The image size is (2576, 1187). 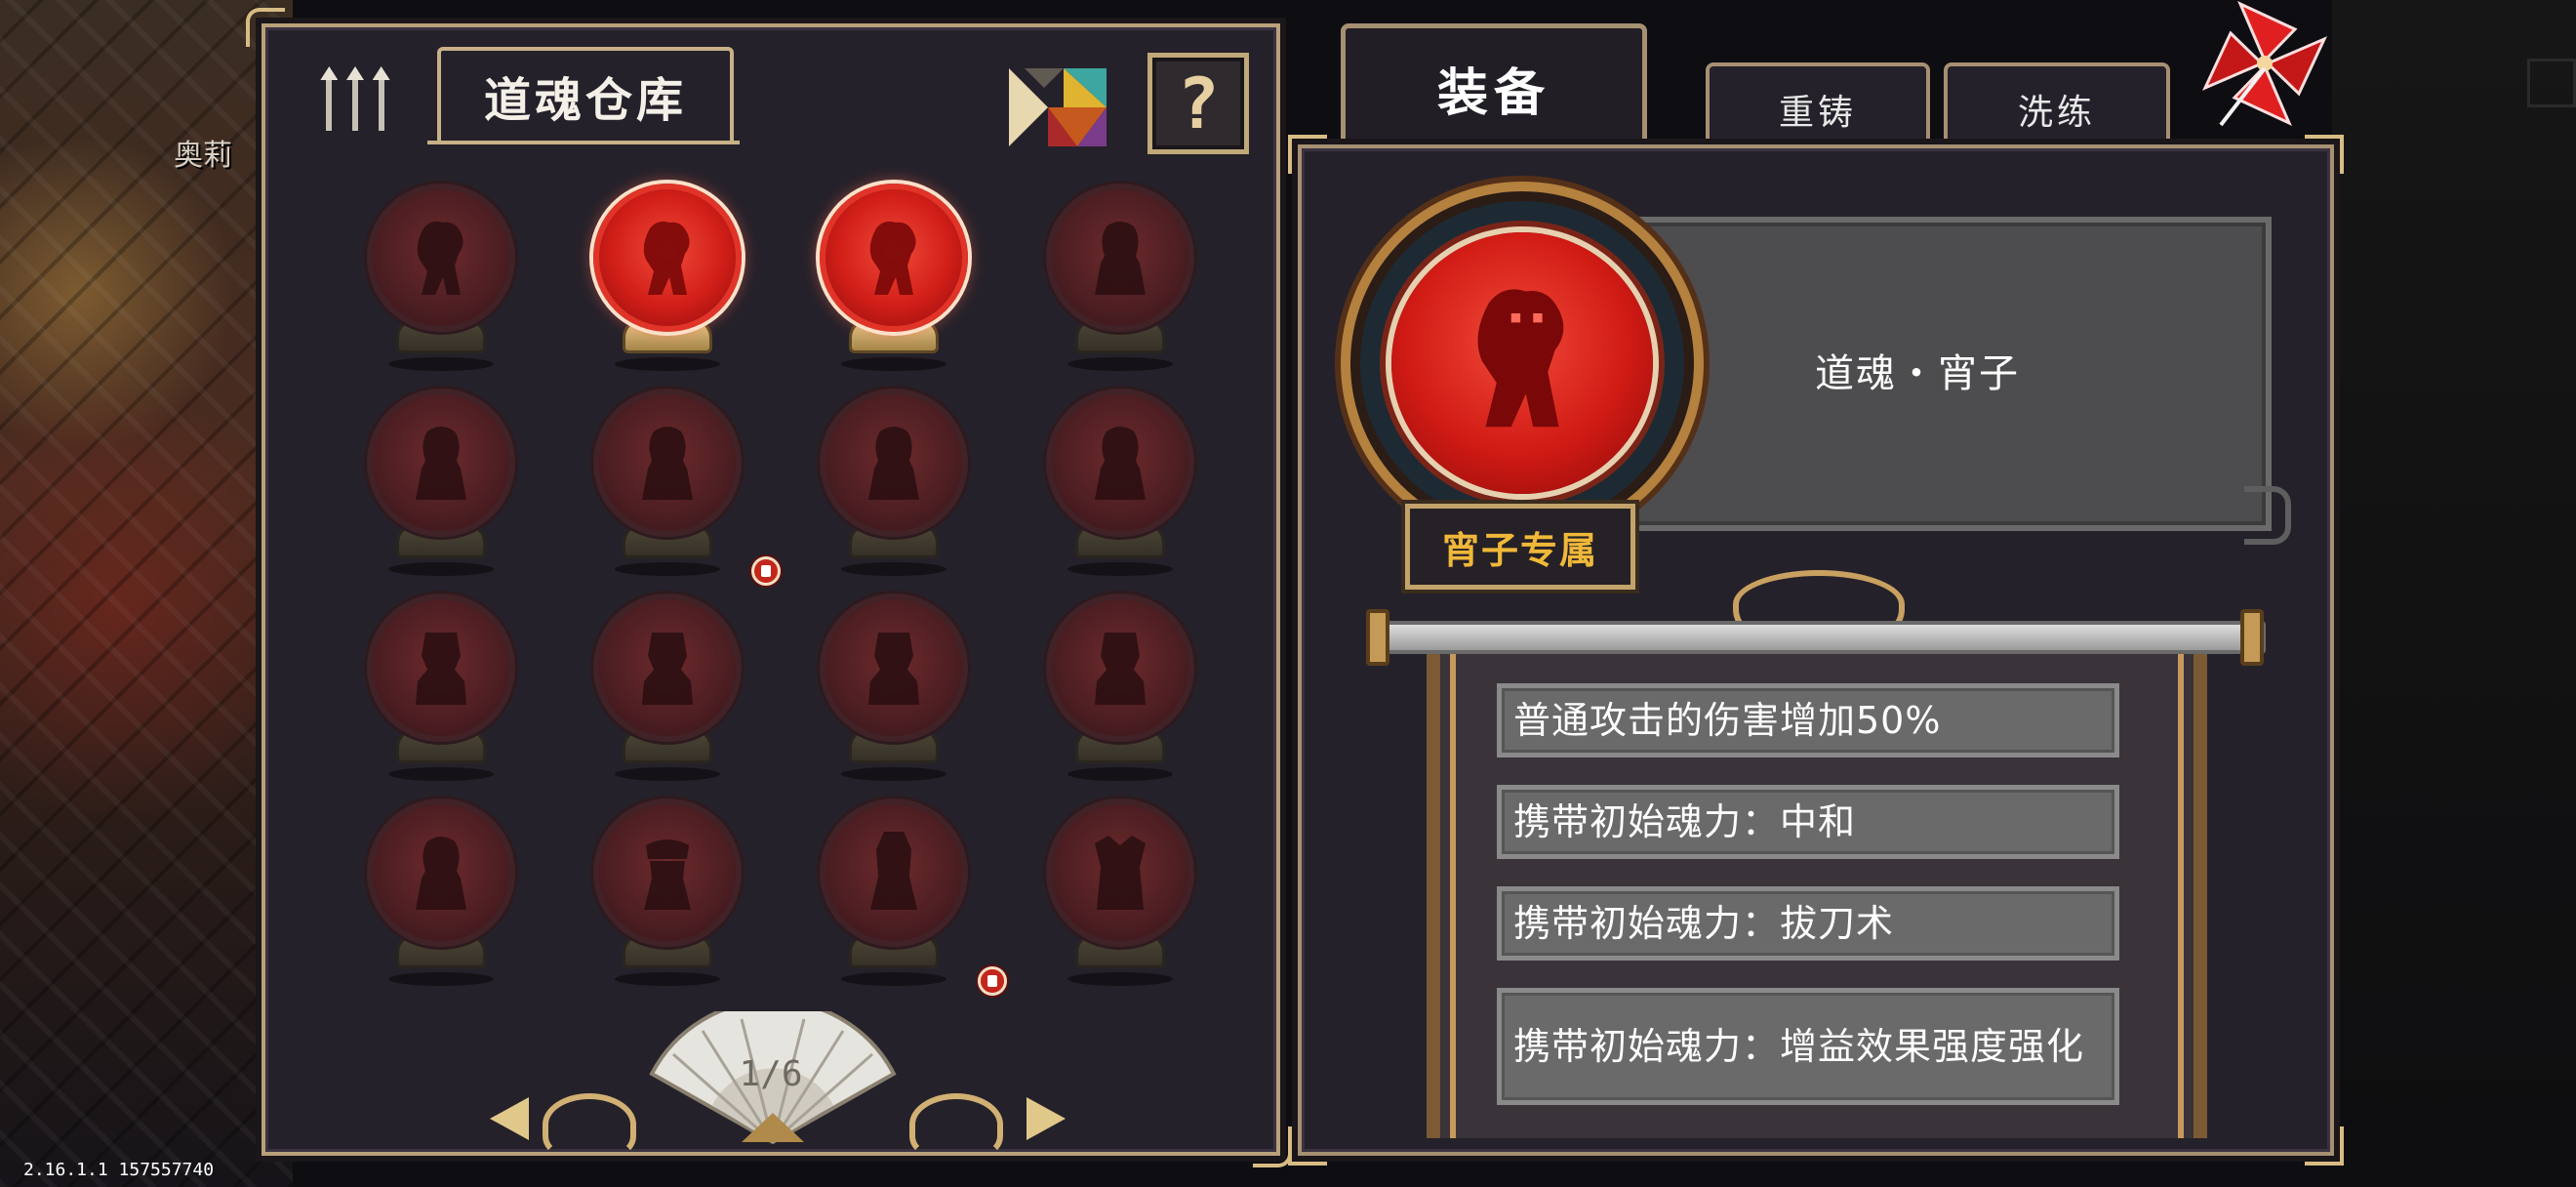 What do you see at coordinates (203, 156) in the screenshot?
I see `background-character-name: 奥莉` at bounding box center [203, 156].